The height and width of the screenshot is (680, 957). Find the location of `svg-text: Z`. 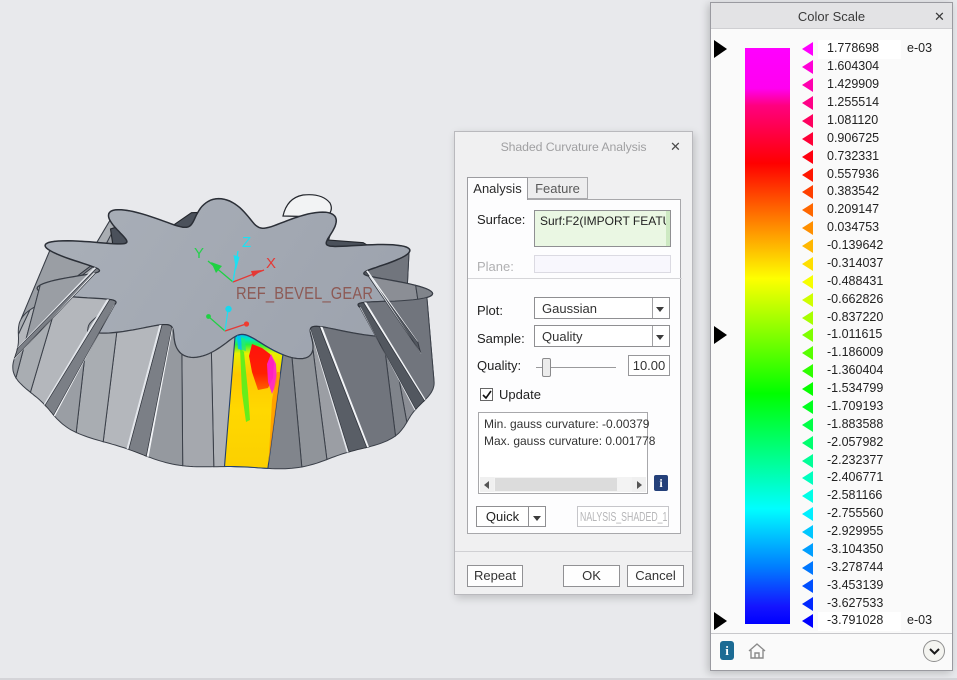

svg-text: Z is located at coordinates (246, 242).